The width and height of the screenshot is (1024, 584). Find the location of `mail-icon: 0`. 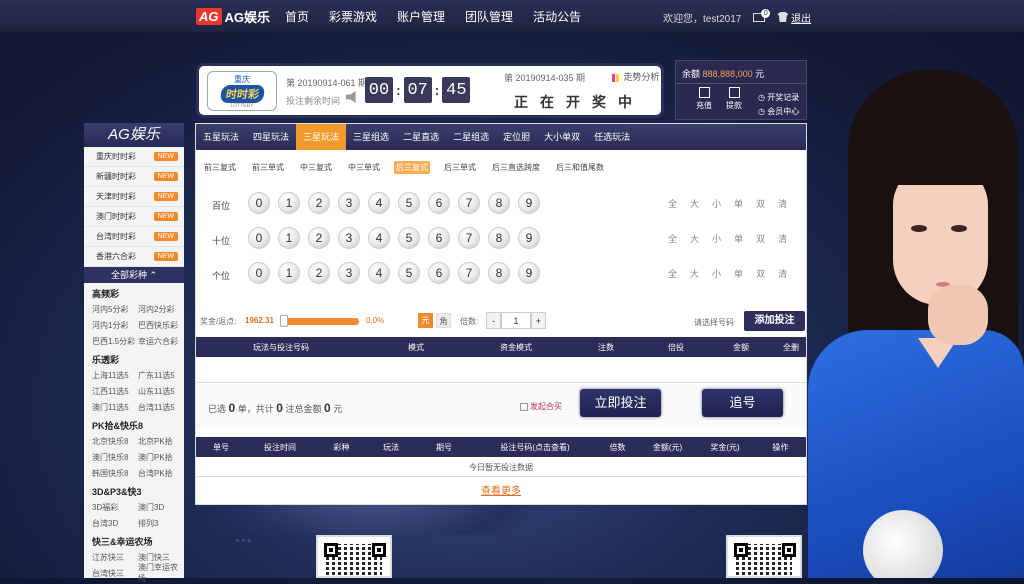

mail-icon: 0 is located at coordinates (762, 15).